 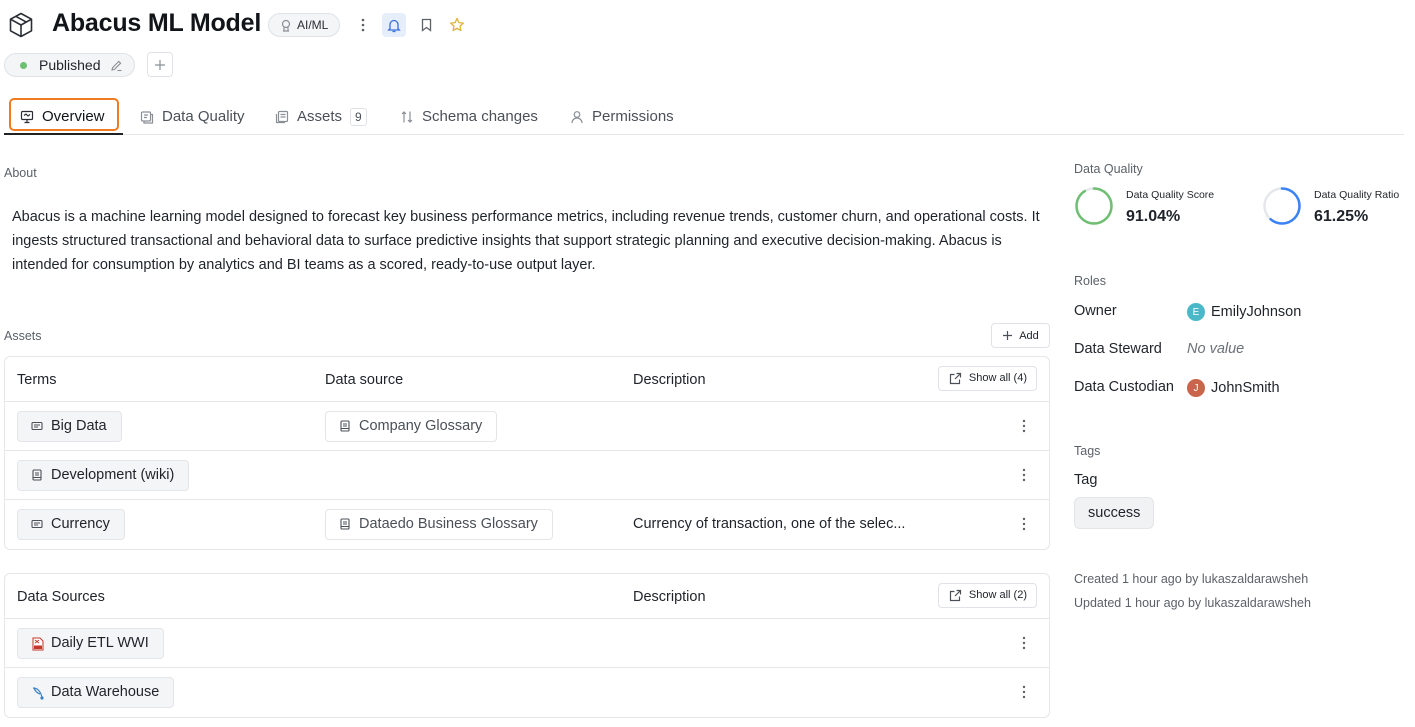 What do you see at coordinates (633, 116) in the screenshot?
I see `tab-label: Permissions` at bounding box center [633, 116].